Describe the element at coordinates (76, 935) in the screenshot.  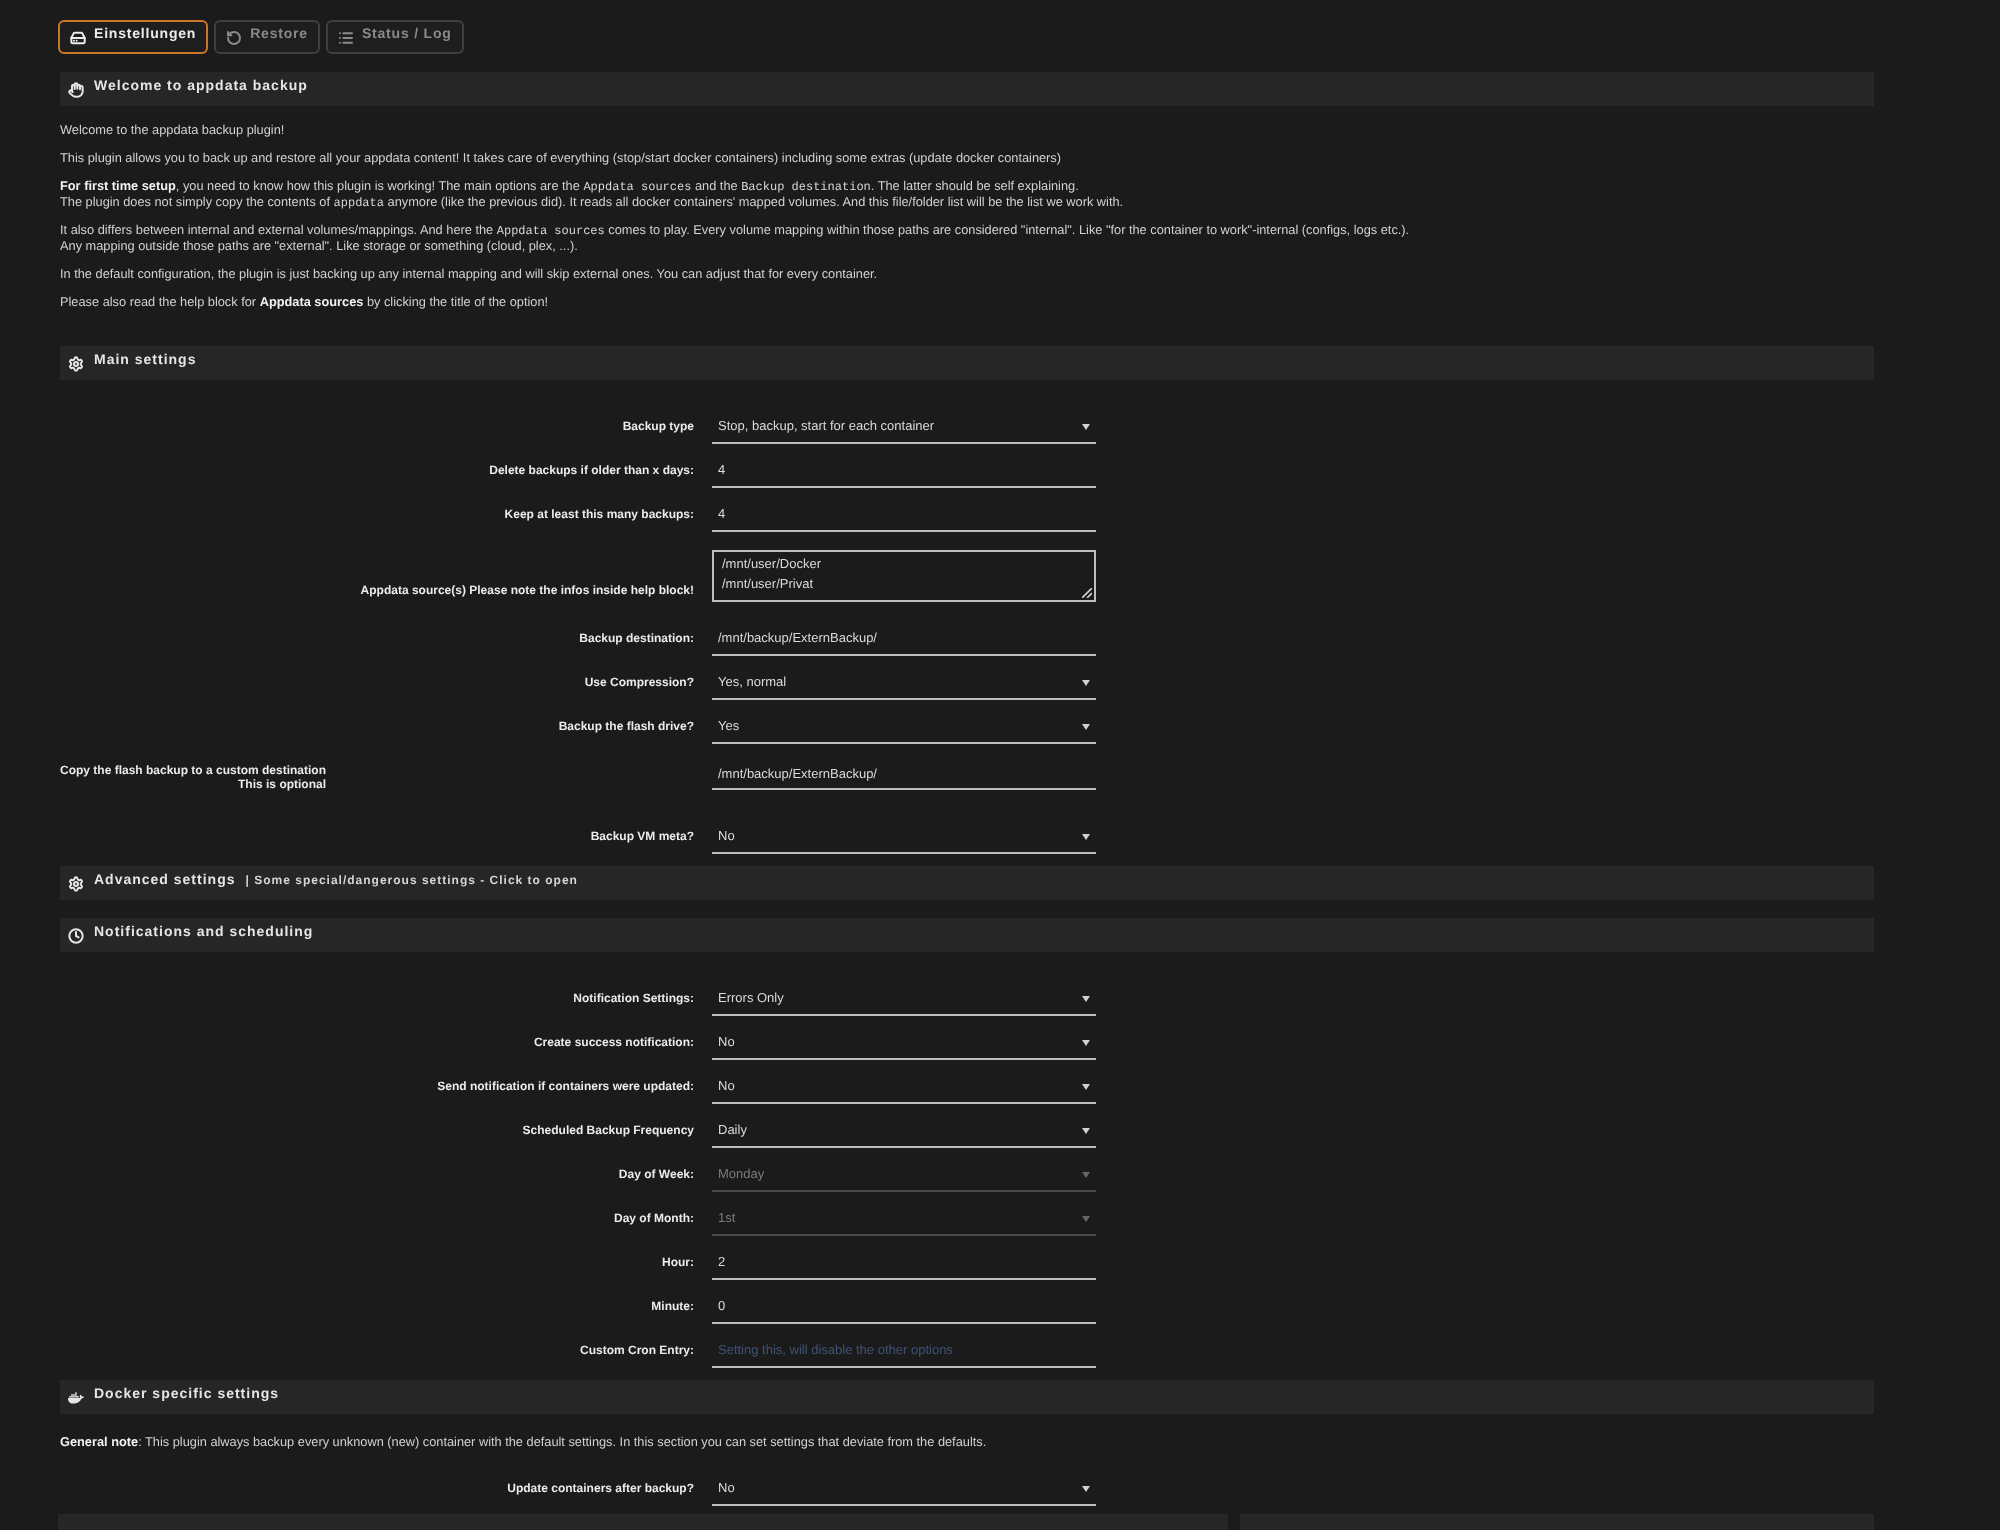
I see `clock-icon` at that location.